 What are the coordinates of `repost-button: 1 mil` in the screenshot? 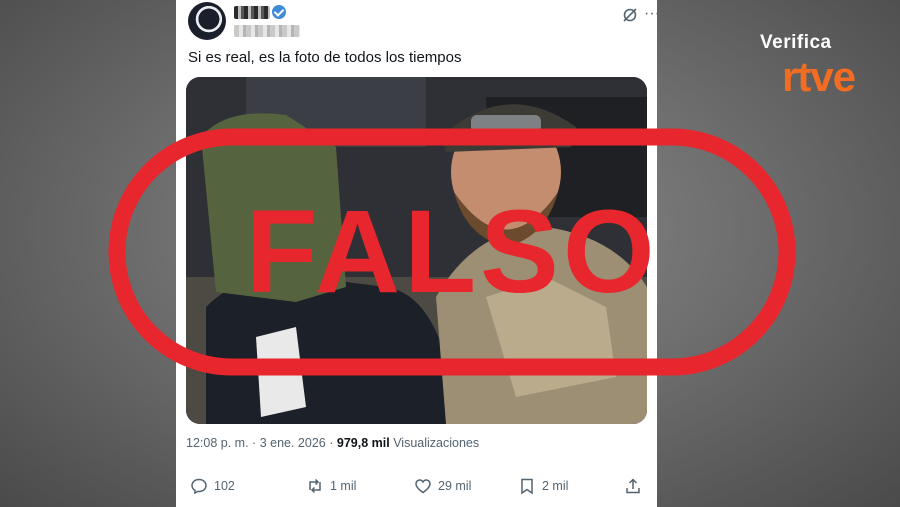 It's located at (331, 486).